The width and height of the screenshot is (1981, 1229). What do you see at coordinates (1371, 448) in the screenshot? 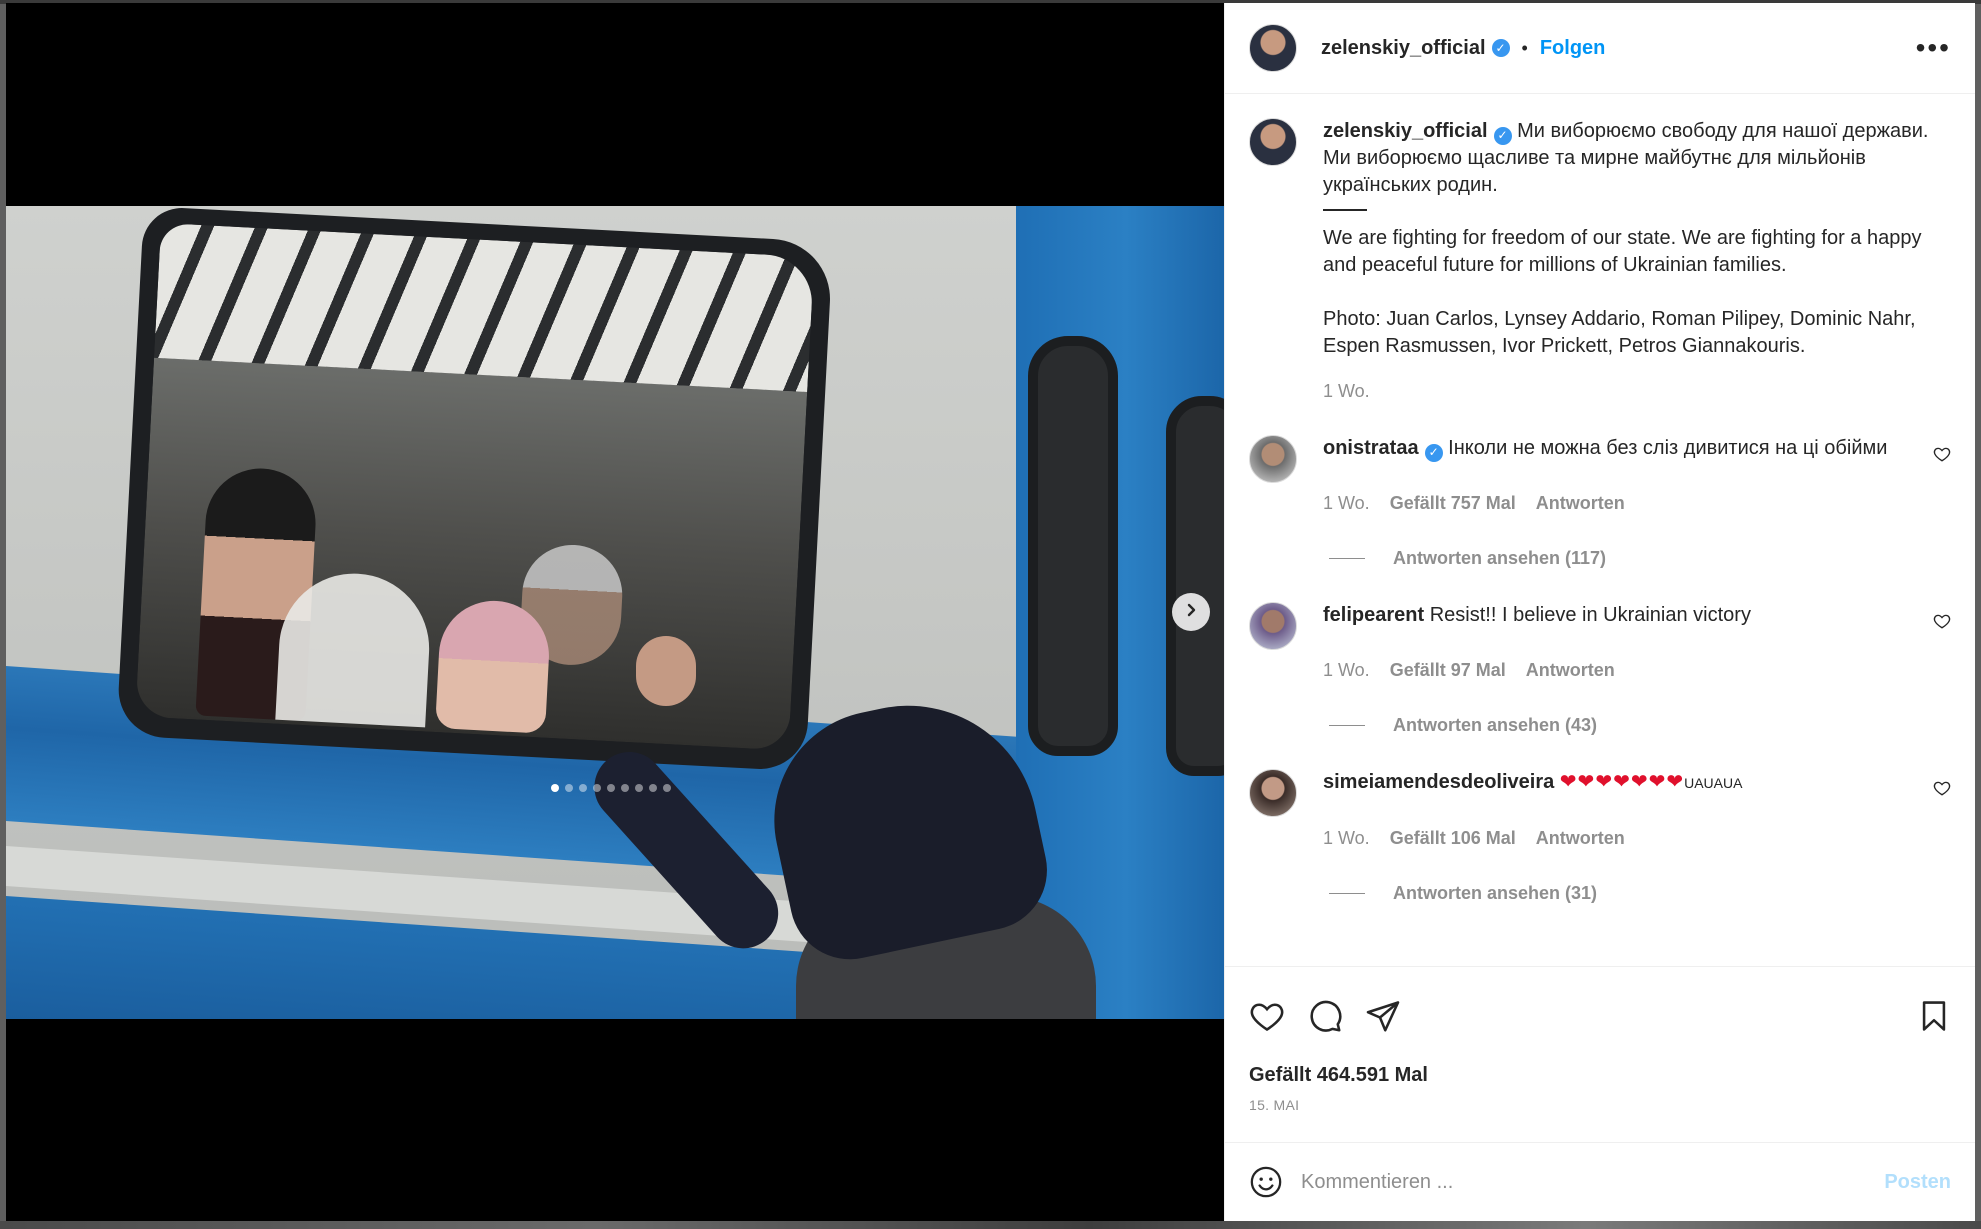
I see `commenter-username: onistrataa` at bounding box center [1371, 448].